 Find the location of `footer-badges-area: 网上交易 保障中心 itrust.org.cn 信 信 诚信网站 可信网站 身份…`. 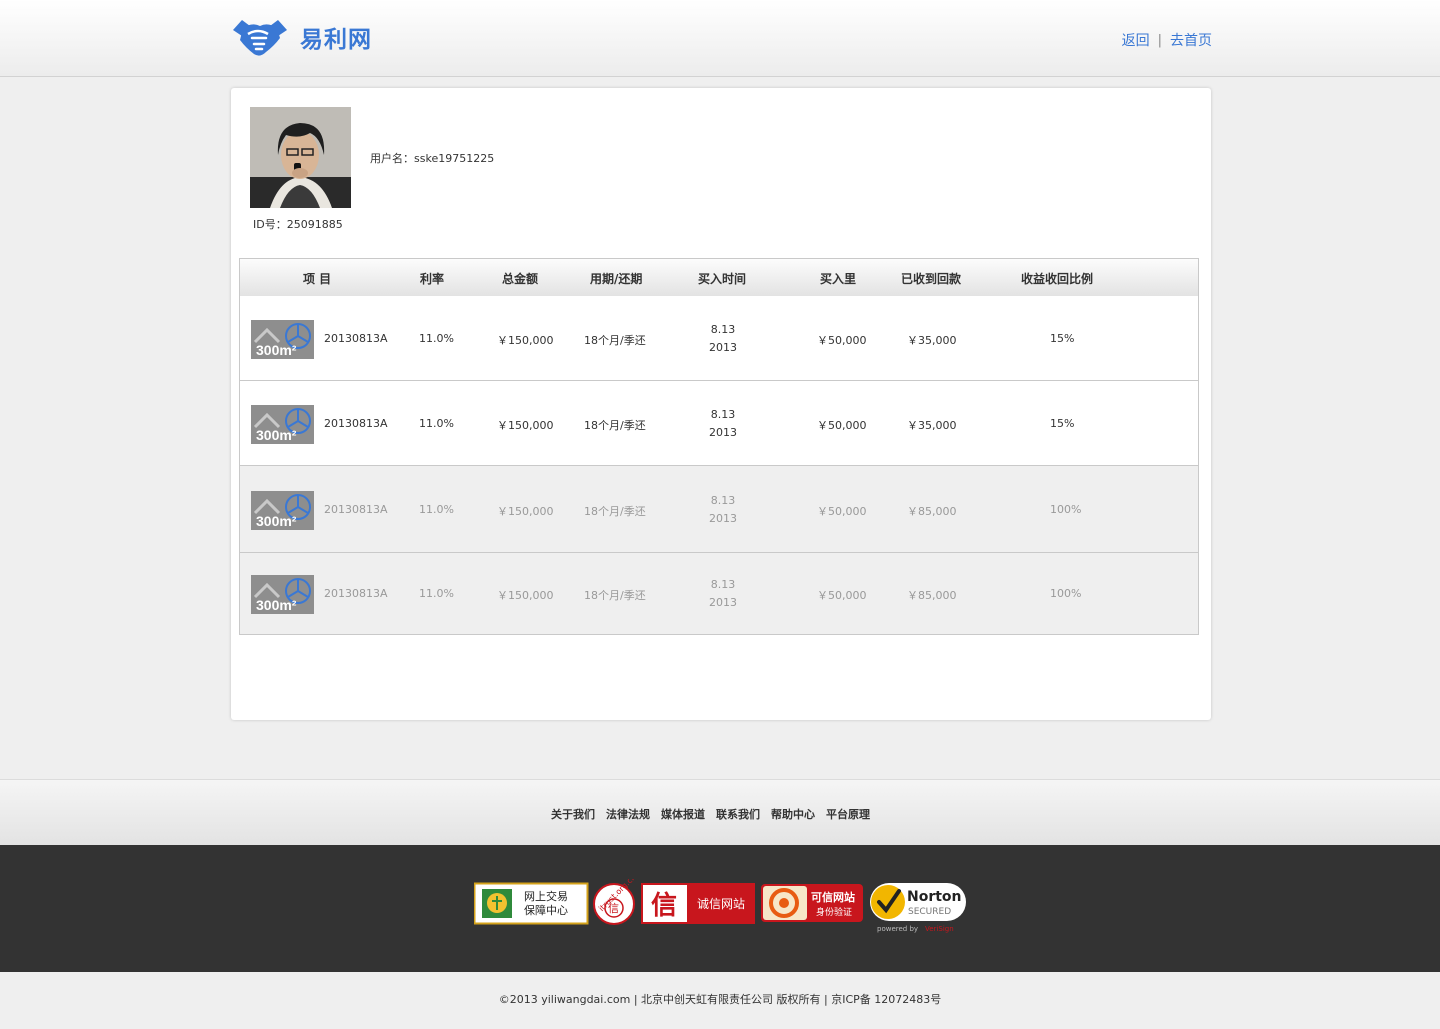

footer-badges-area: 网上交易 保障中心 itrust.org.cn 信 信 诚信网站 可信网站 身份… is located at coordinates (720, 908).